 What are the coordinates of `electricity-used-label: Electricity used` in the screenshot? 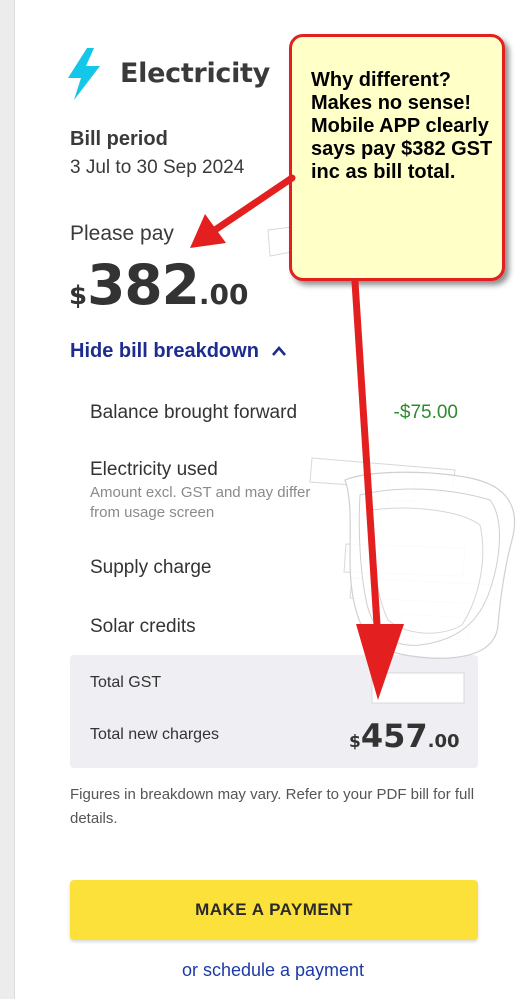 It's located at (154, 469).